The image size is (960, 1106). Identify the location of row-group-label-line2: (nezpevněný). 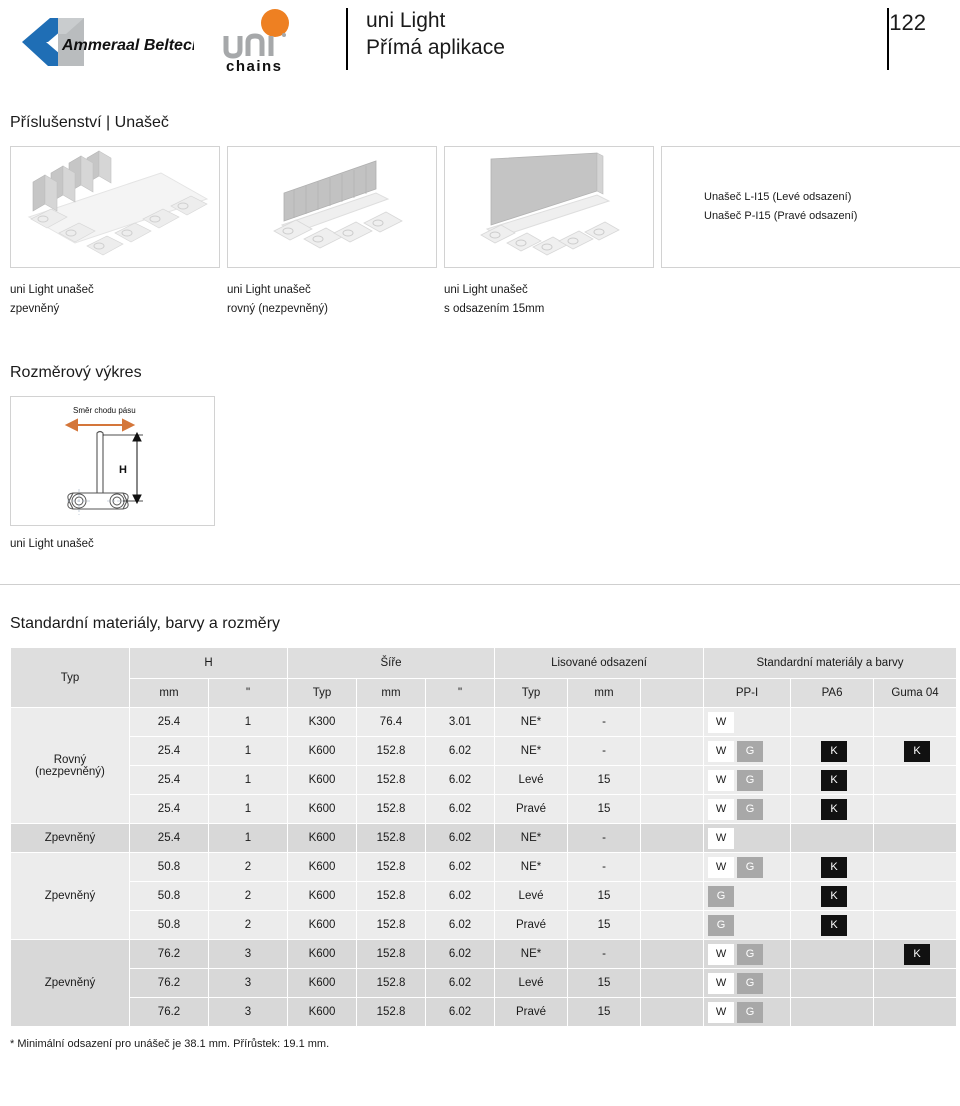
(70, 771).